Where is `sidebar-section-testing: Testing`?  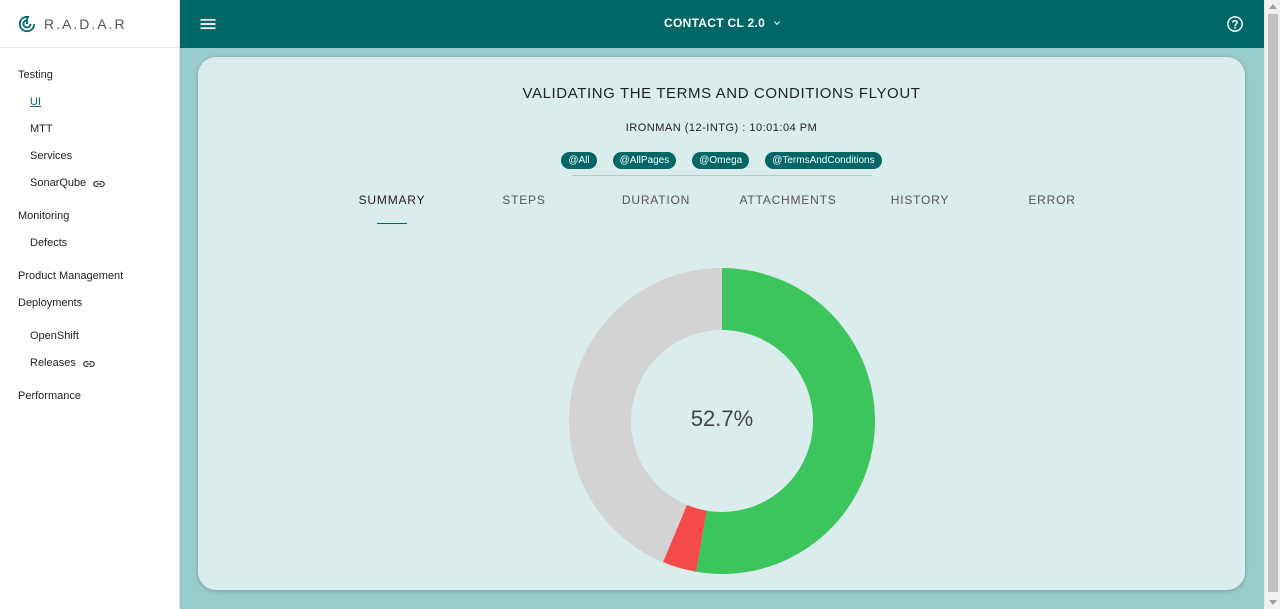 sidebar-section-testing: Testing is located at coordinates (89, 75).